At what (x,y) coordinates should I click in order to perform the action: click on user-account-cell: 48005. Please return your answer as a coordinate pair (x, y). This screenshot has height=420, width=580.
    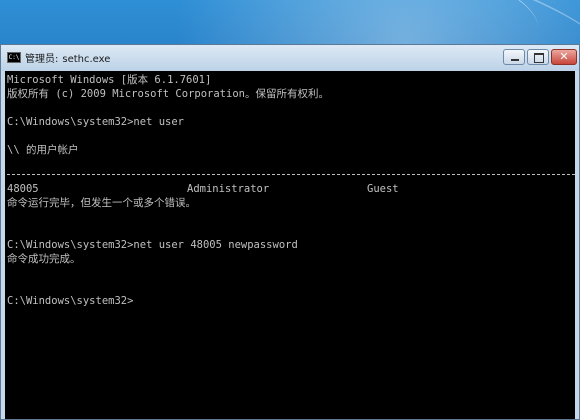
    Looking at the image, I should click on (23, 189).